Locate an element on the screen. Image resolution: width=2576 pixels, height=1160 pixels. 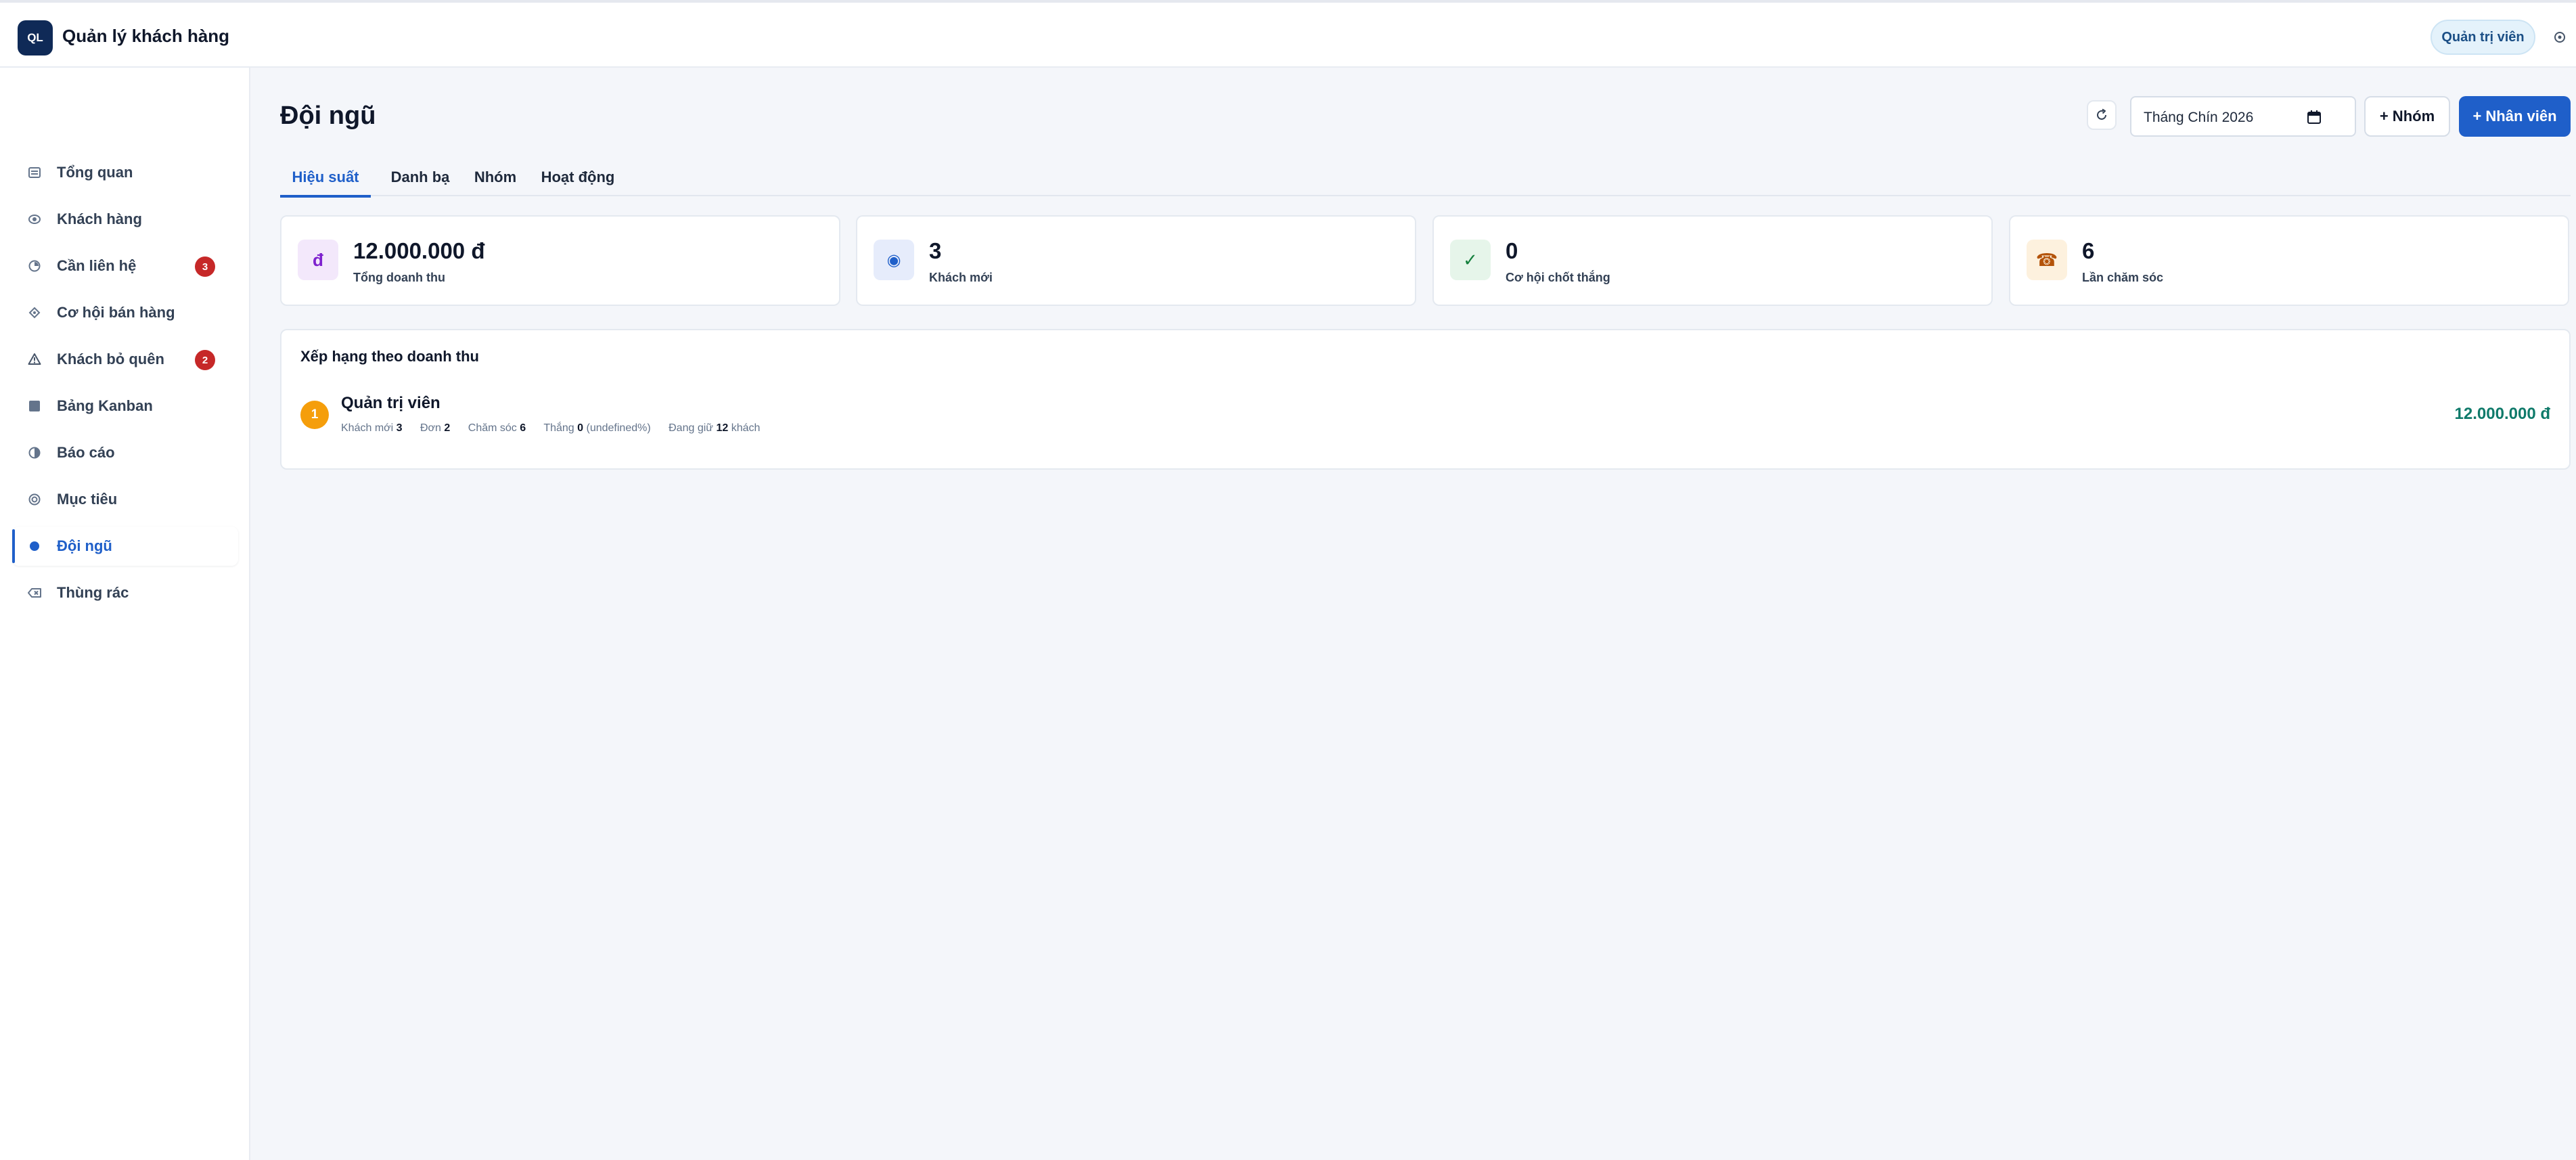
target-icon is located at coordinates (34, 312).